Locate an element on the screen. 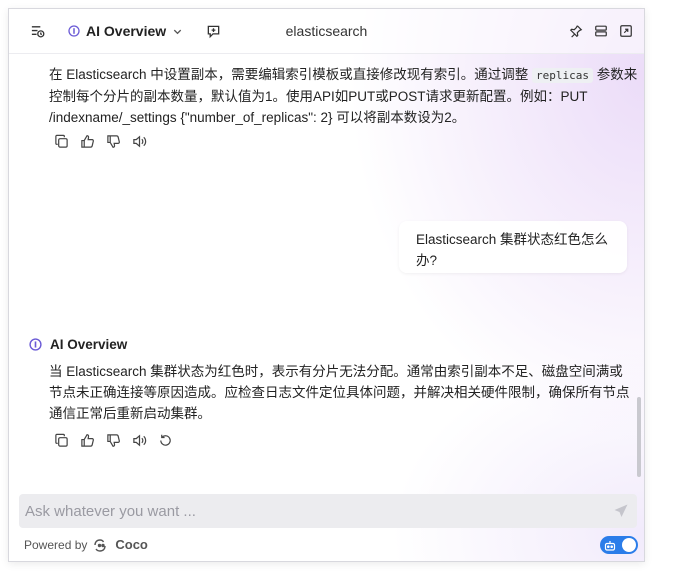 The height and width of the screenshot is (575, 686). retry-icon is located at coordinates (165, 440).